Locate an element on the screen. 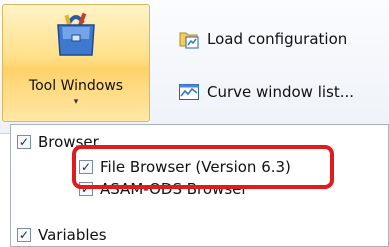  menu-item-label: Variables is located at coordinates (72, 235).